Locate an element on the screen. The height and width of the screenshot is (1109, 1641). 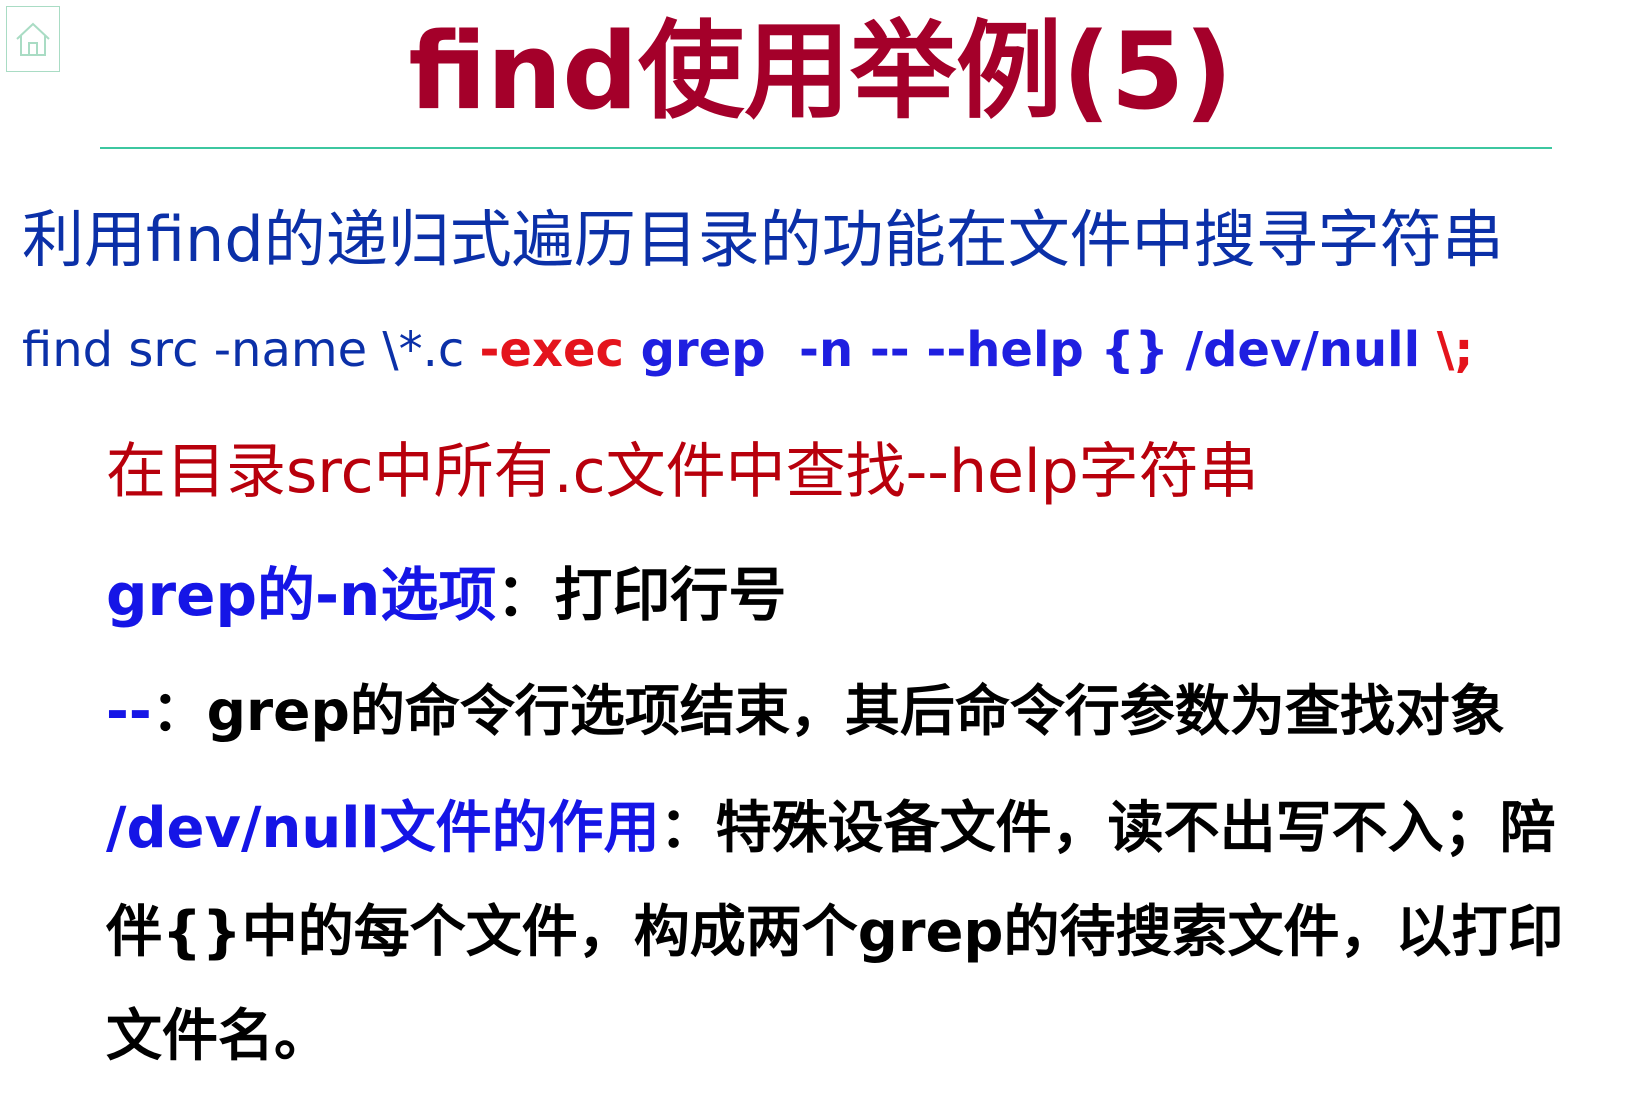
grep-n-option-line: grep的-n选项：打印行号 is located at coordinates (446, 595).